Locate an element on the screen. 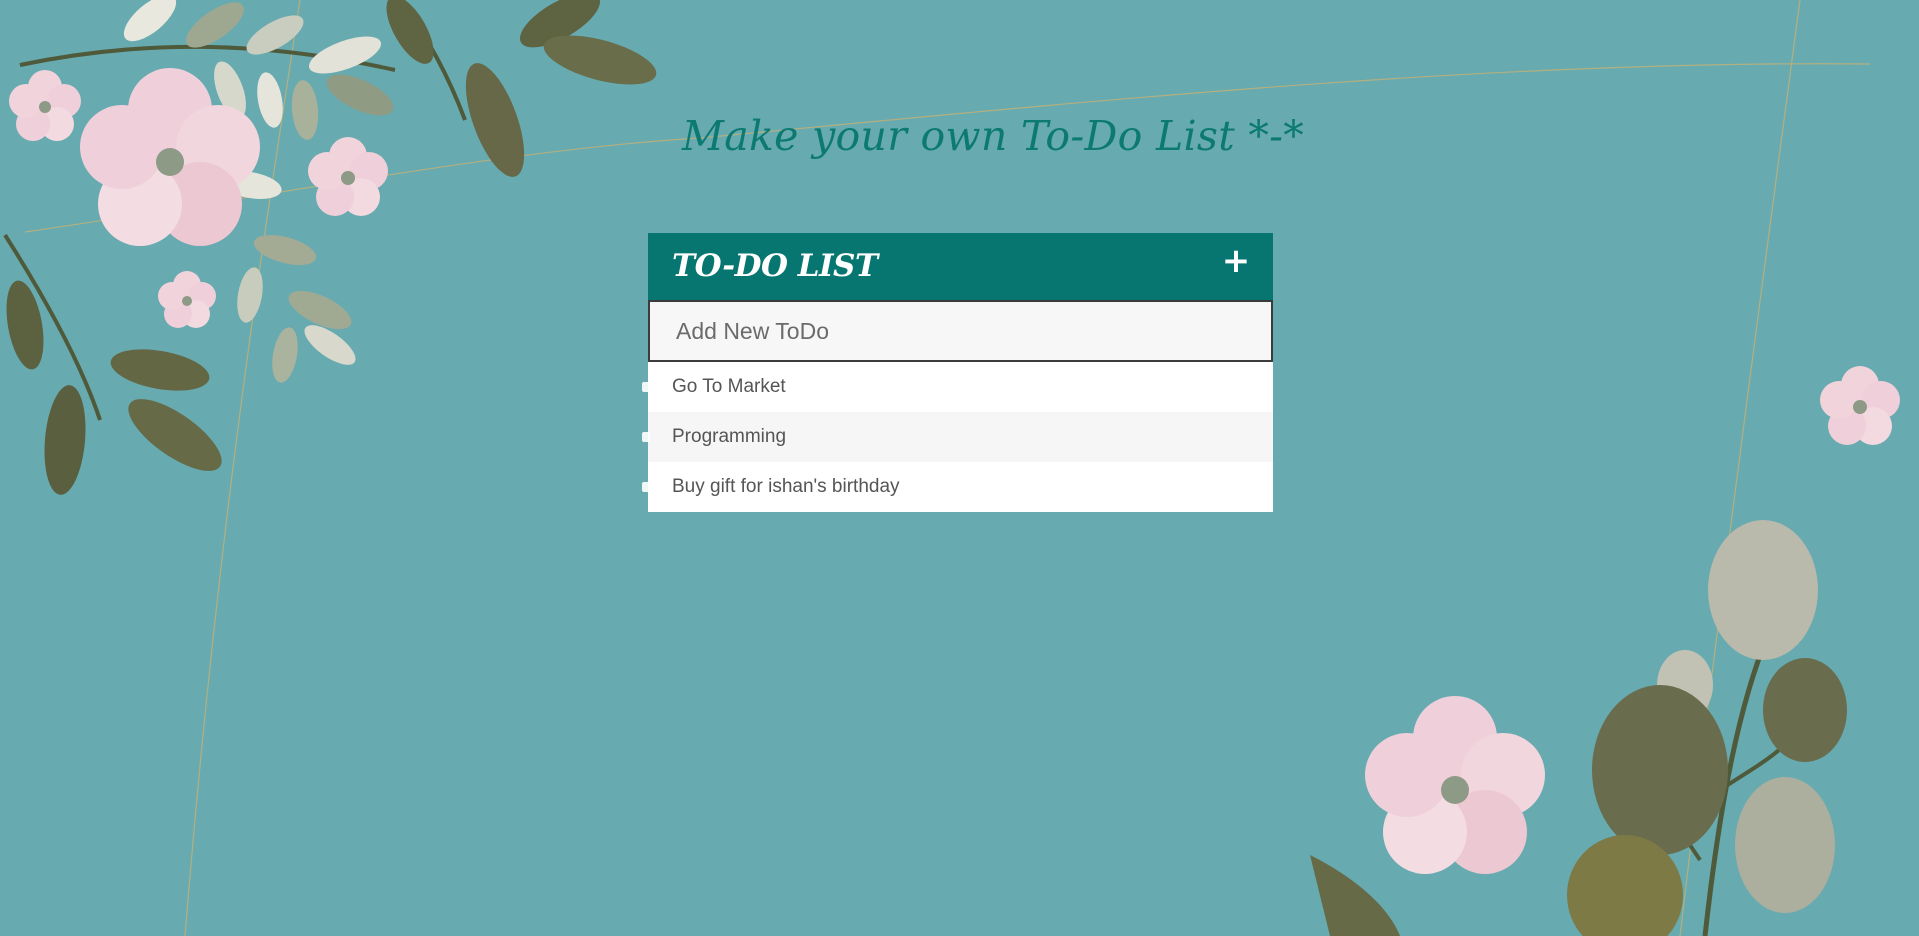 The image size is (1919, 936). todo-item-text: Programming is located at coordinates (729, 436).